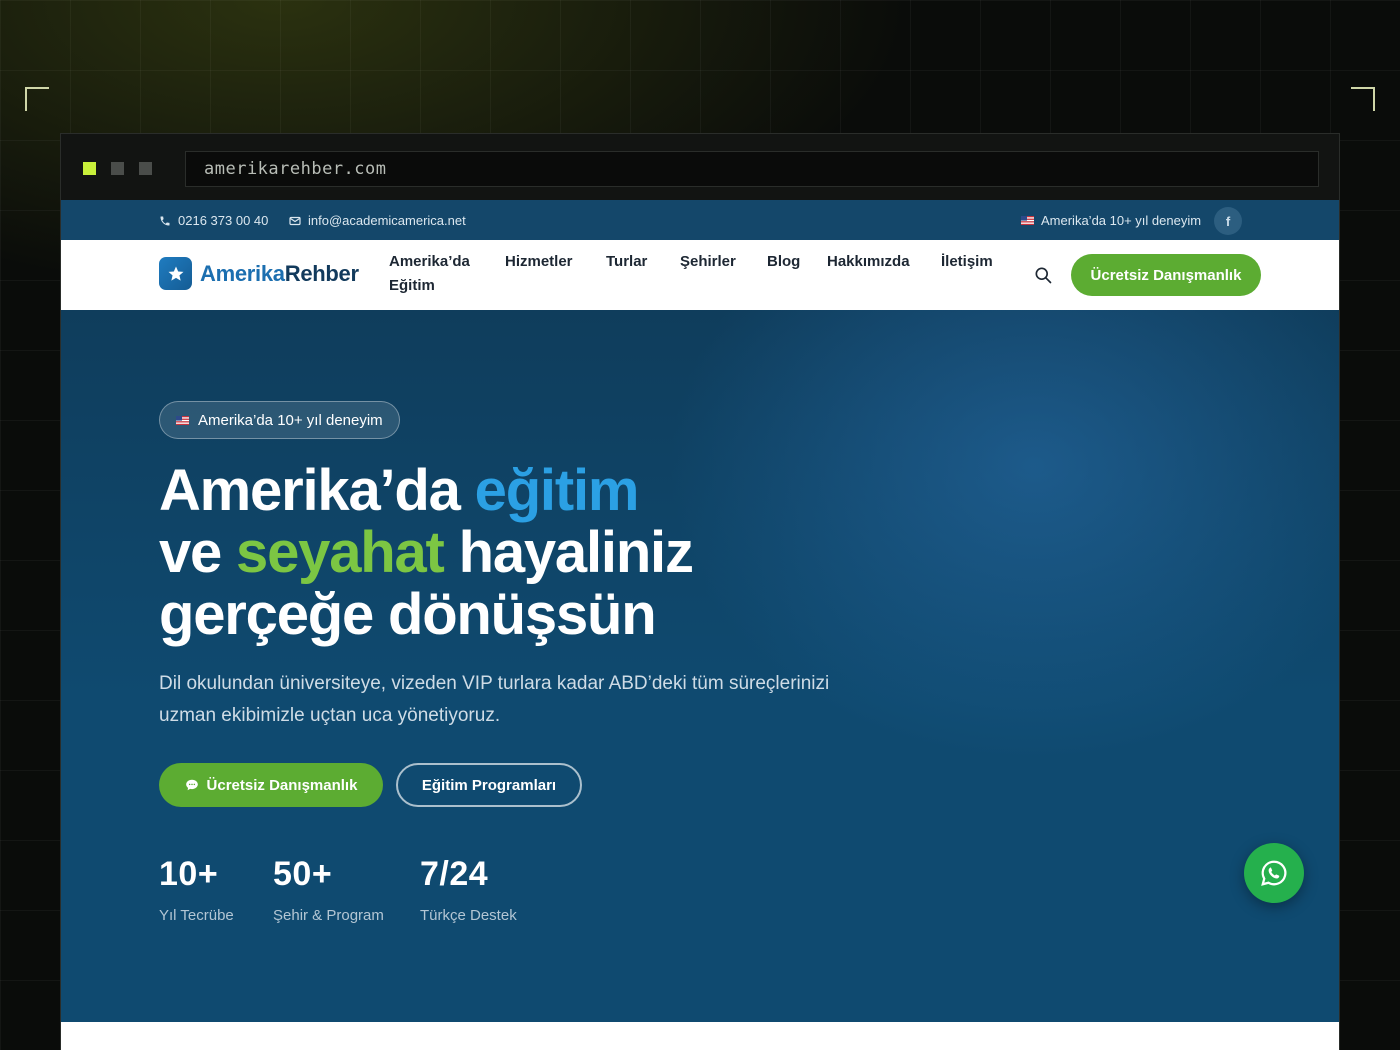  I want to click on address-bar: amerikarehber.com, so click(752, 169).